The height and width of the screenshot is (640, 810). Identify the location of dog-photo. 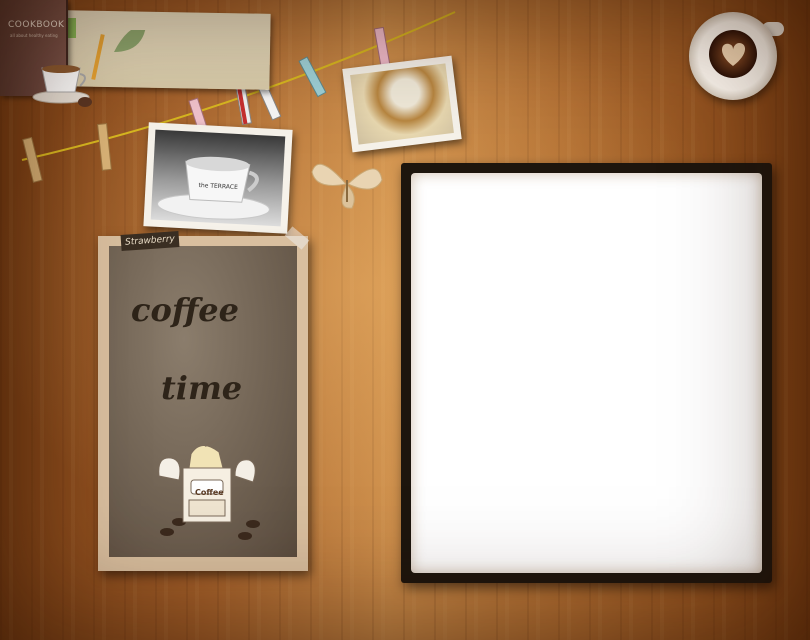
(402, 104).